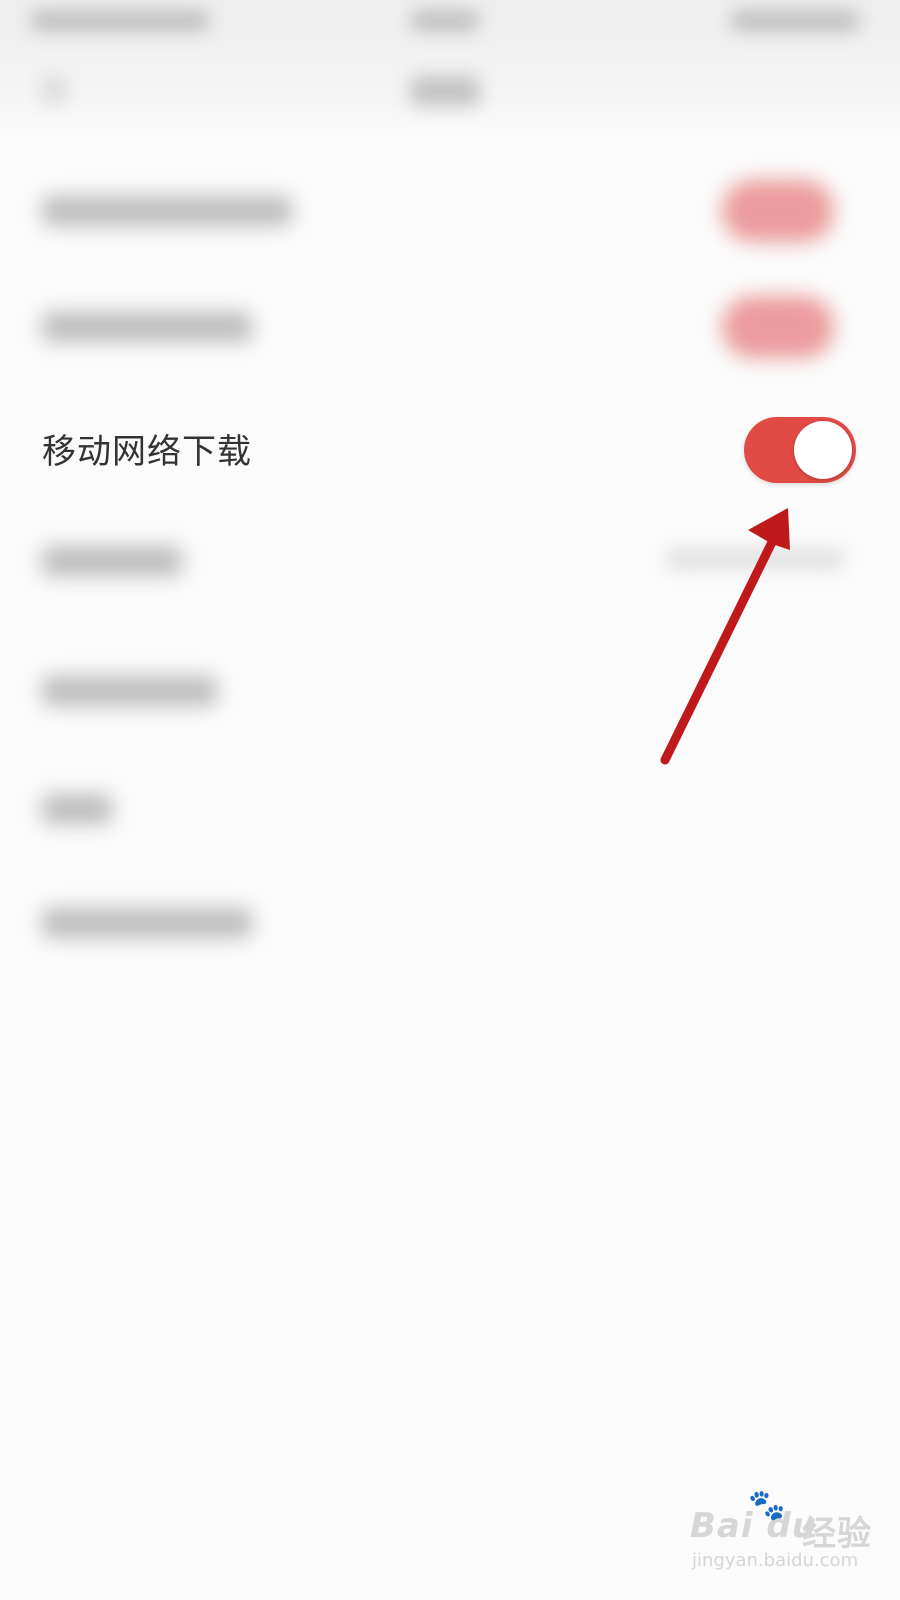 This screenshot has height=1600, width=900. What do you see at coordinates (54, 90) in the screenshot?
I see `blurred-back-icon` at bounding box center [54, 90].